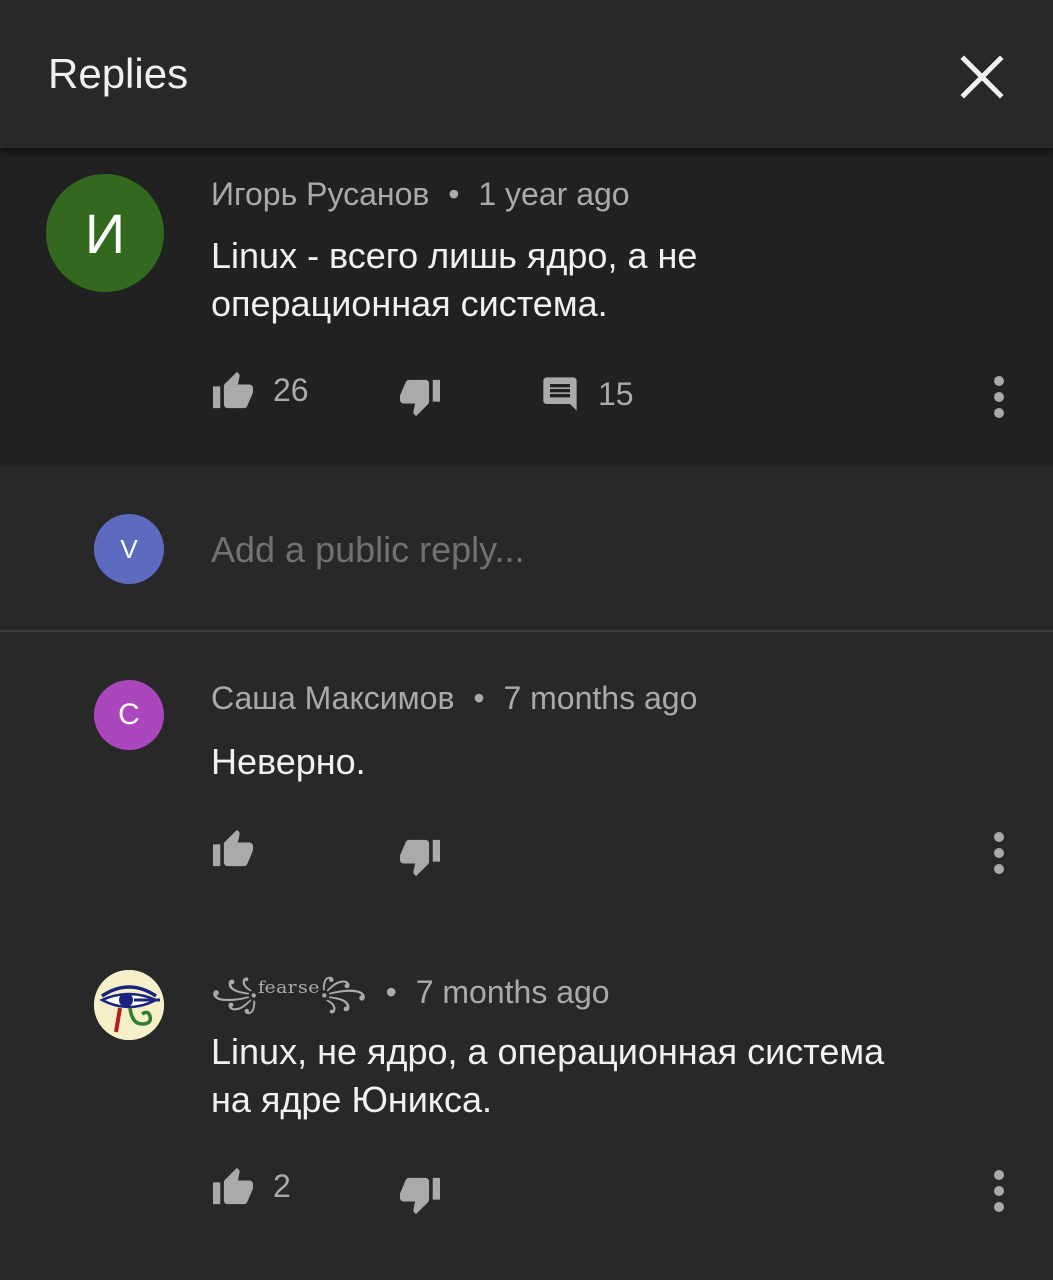 This screenshot has width=1053, height=1280. What do you see at coordinates (118, 73) in the screenshot?
I see `header-title: Replies` at bounding box center [118, 73].